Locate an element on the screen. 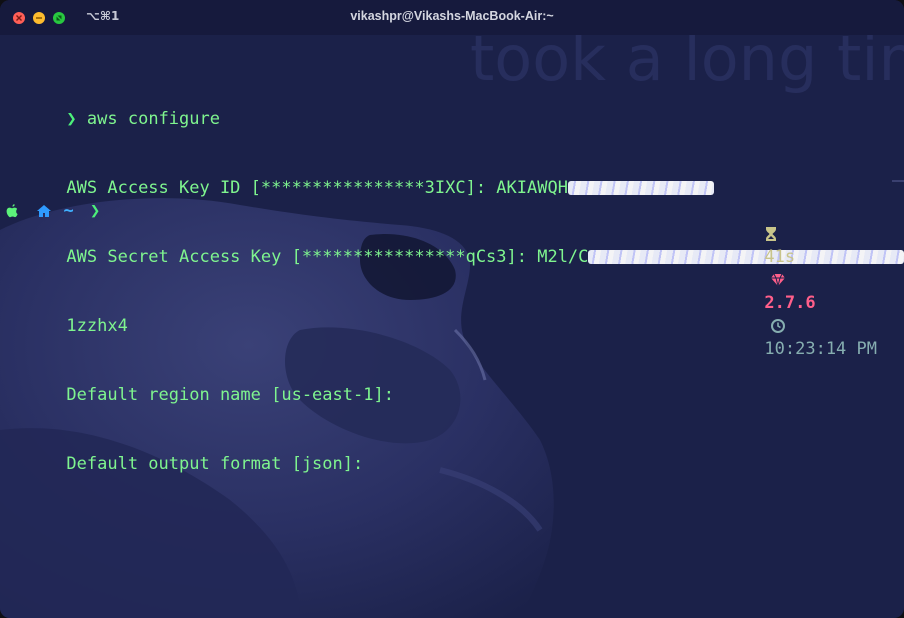 This screenshot has height=618, width=904. command-line: ❯ aws configure is located at coordinates (445, 107).